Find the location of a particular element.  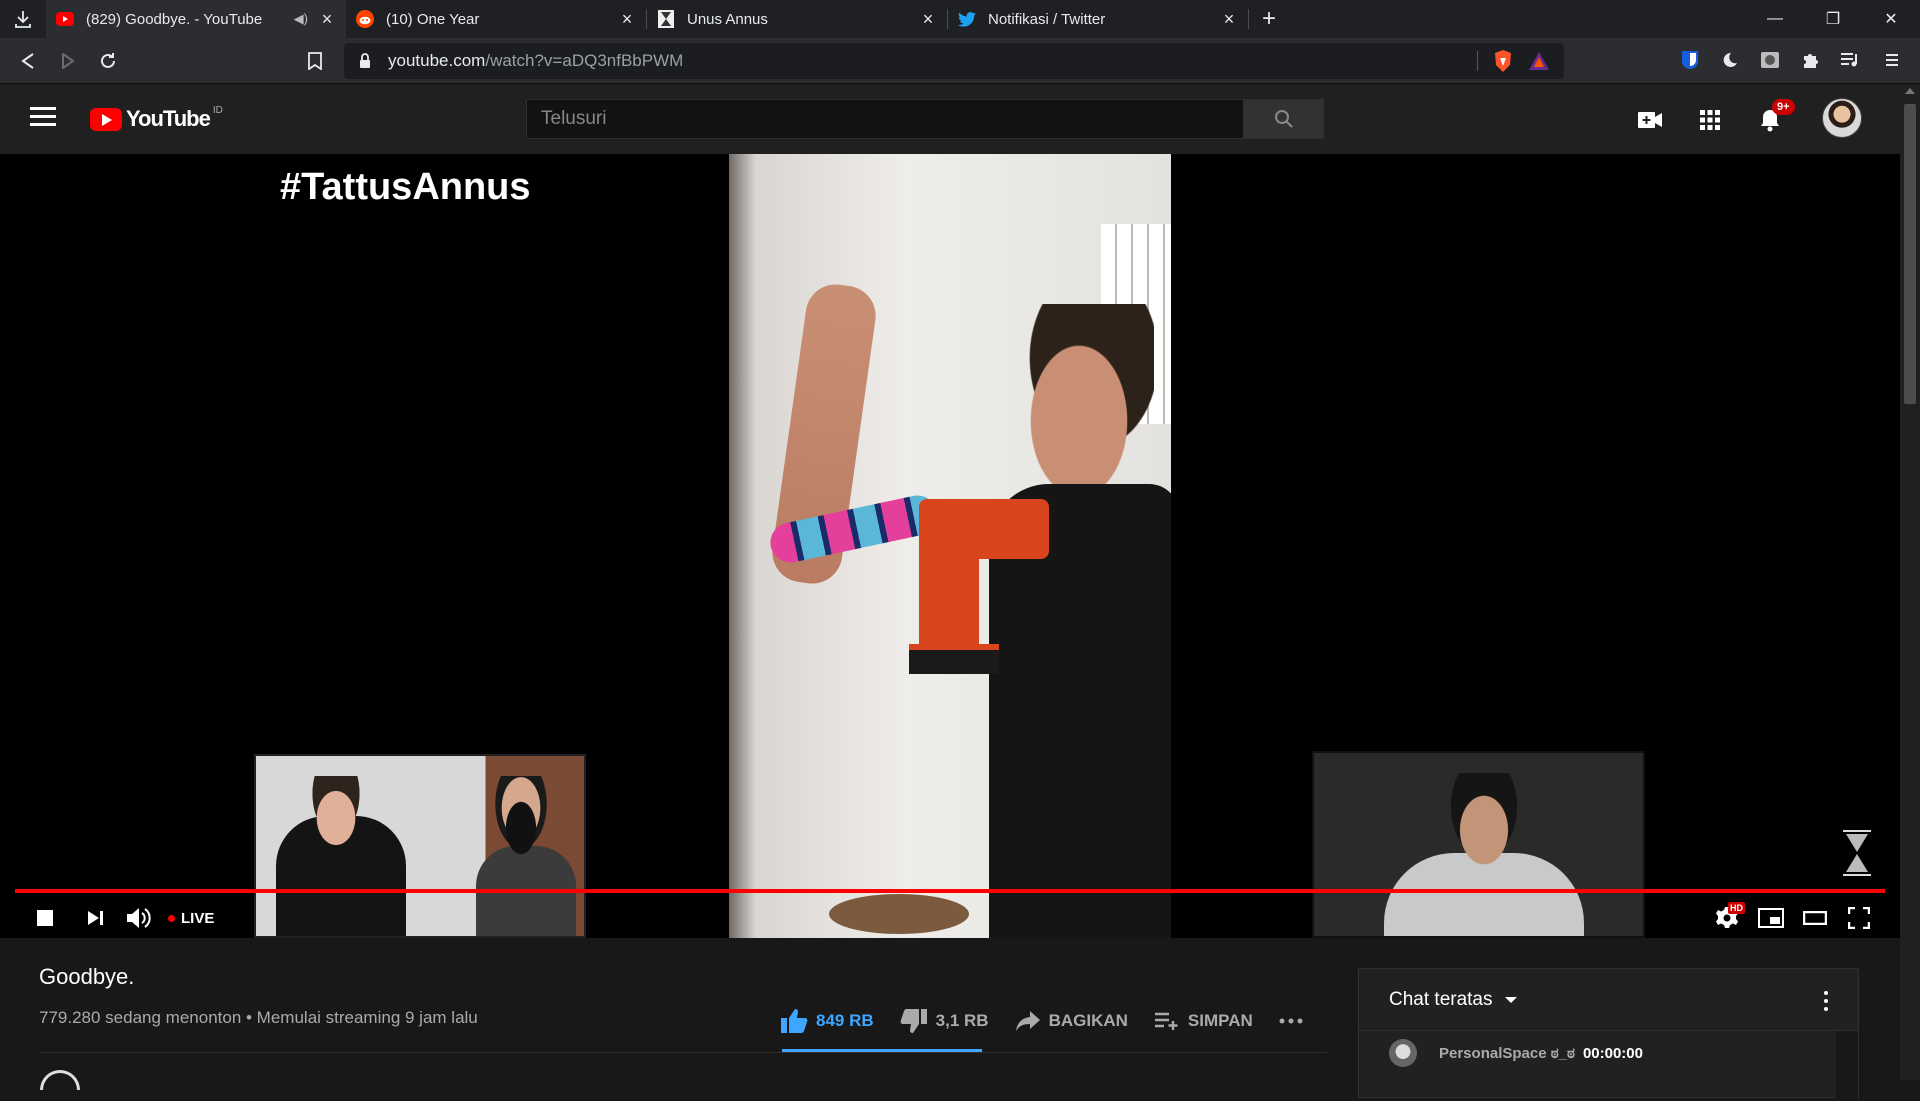

person-left-head is located at coordinates (336, 811).